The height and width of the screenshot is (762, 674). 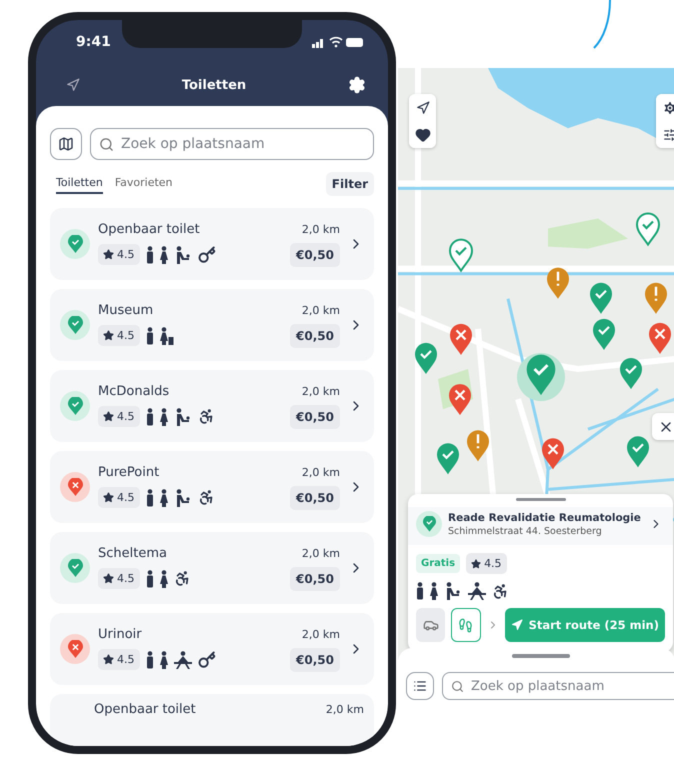 What do you see at coordinates (214, 85) in the screenshot?
I see `screen-title: Toiletten` at bounding box center [214, 85].